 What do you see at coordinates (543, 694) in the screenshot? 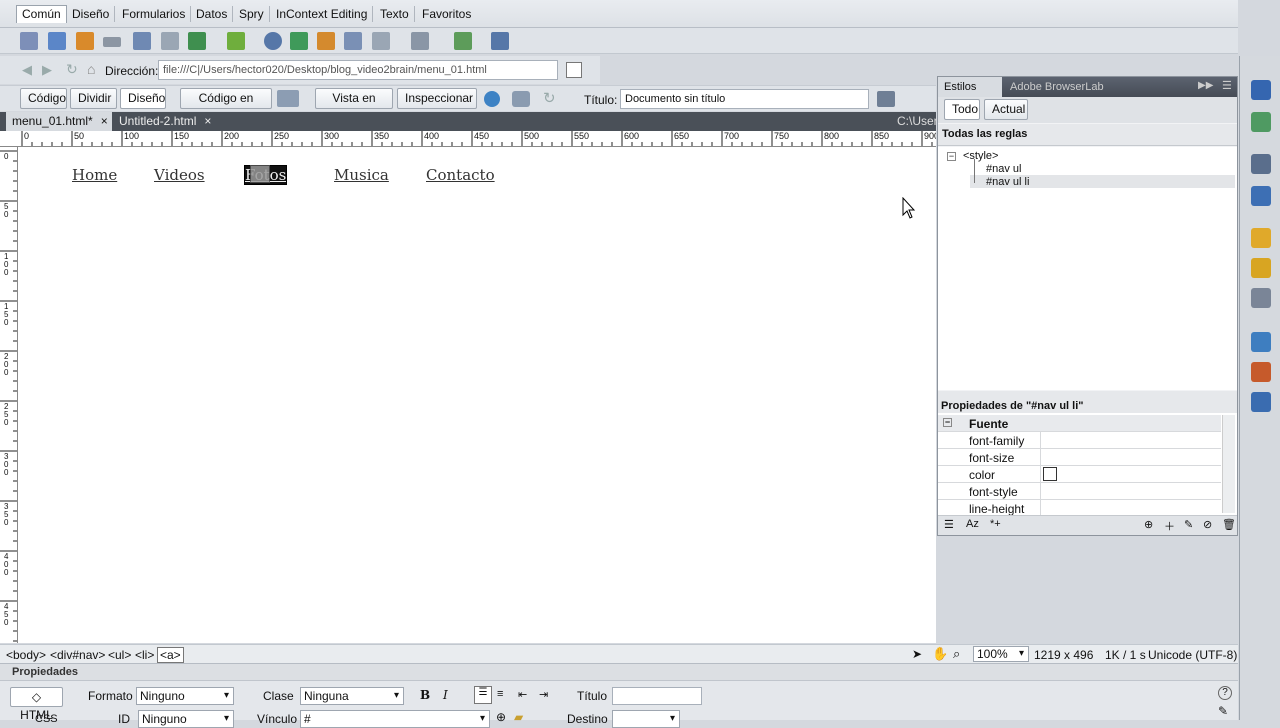
I see `indent-icon: ⇥` at bounding box center [543, 694].